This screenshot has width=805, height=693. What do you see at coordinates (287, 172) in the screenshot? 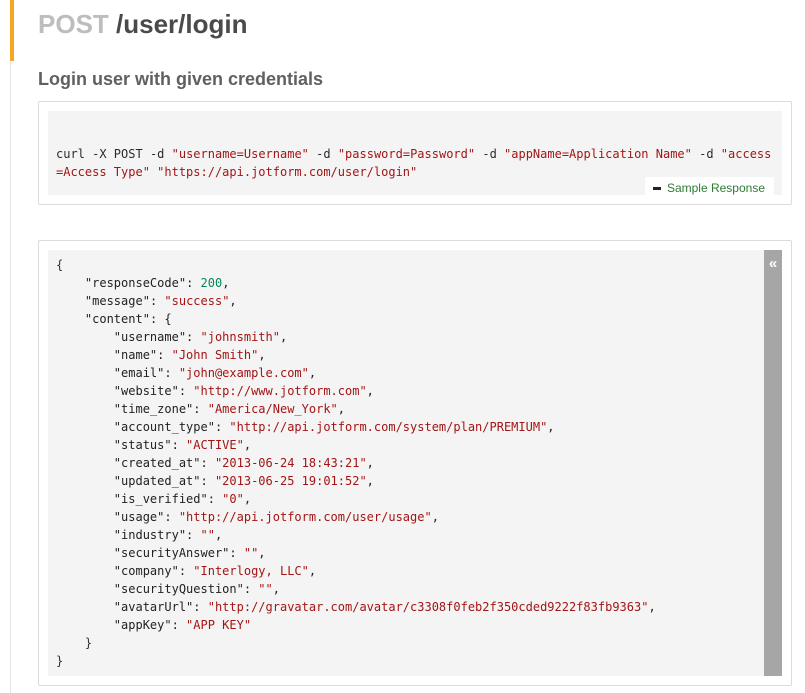
I see `curl-url: "https://api.jotform.com/user/login"` at bounding box center [287, 172].